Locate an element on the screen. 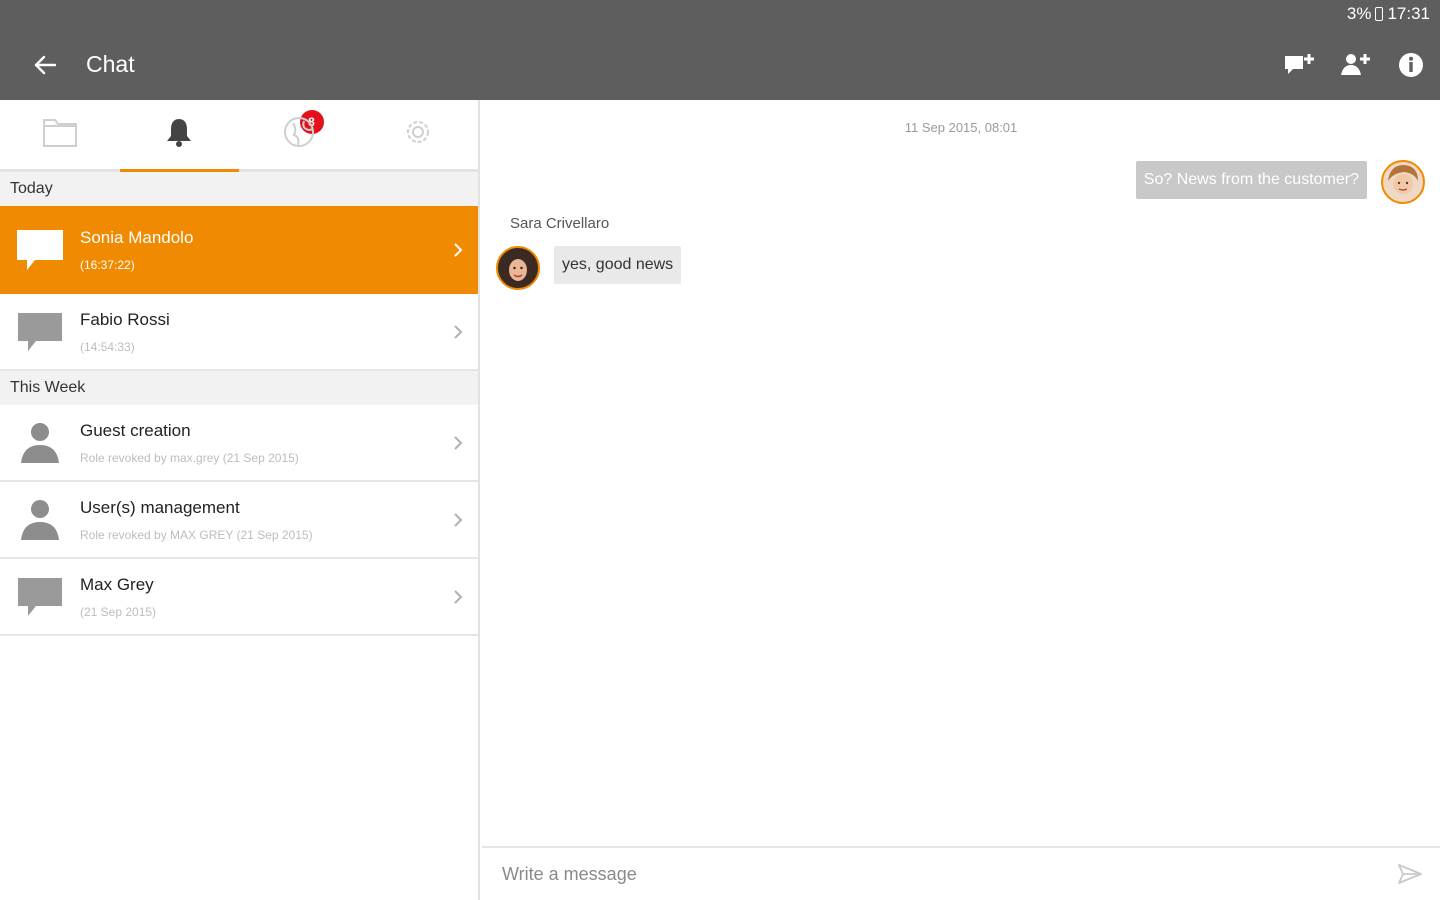  message-date: 11 Sep 2015, 08:01 is located at coordinates (961, 127).